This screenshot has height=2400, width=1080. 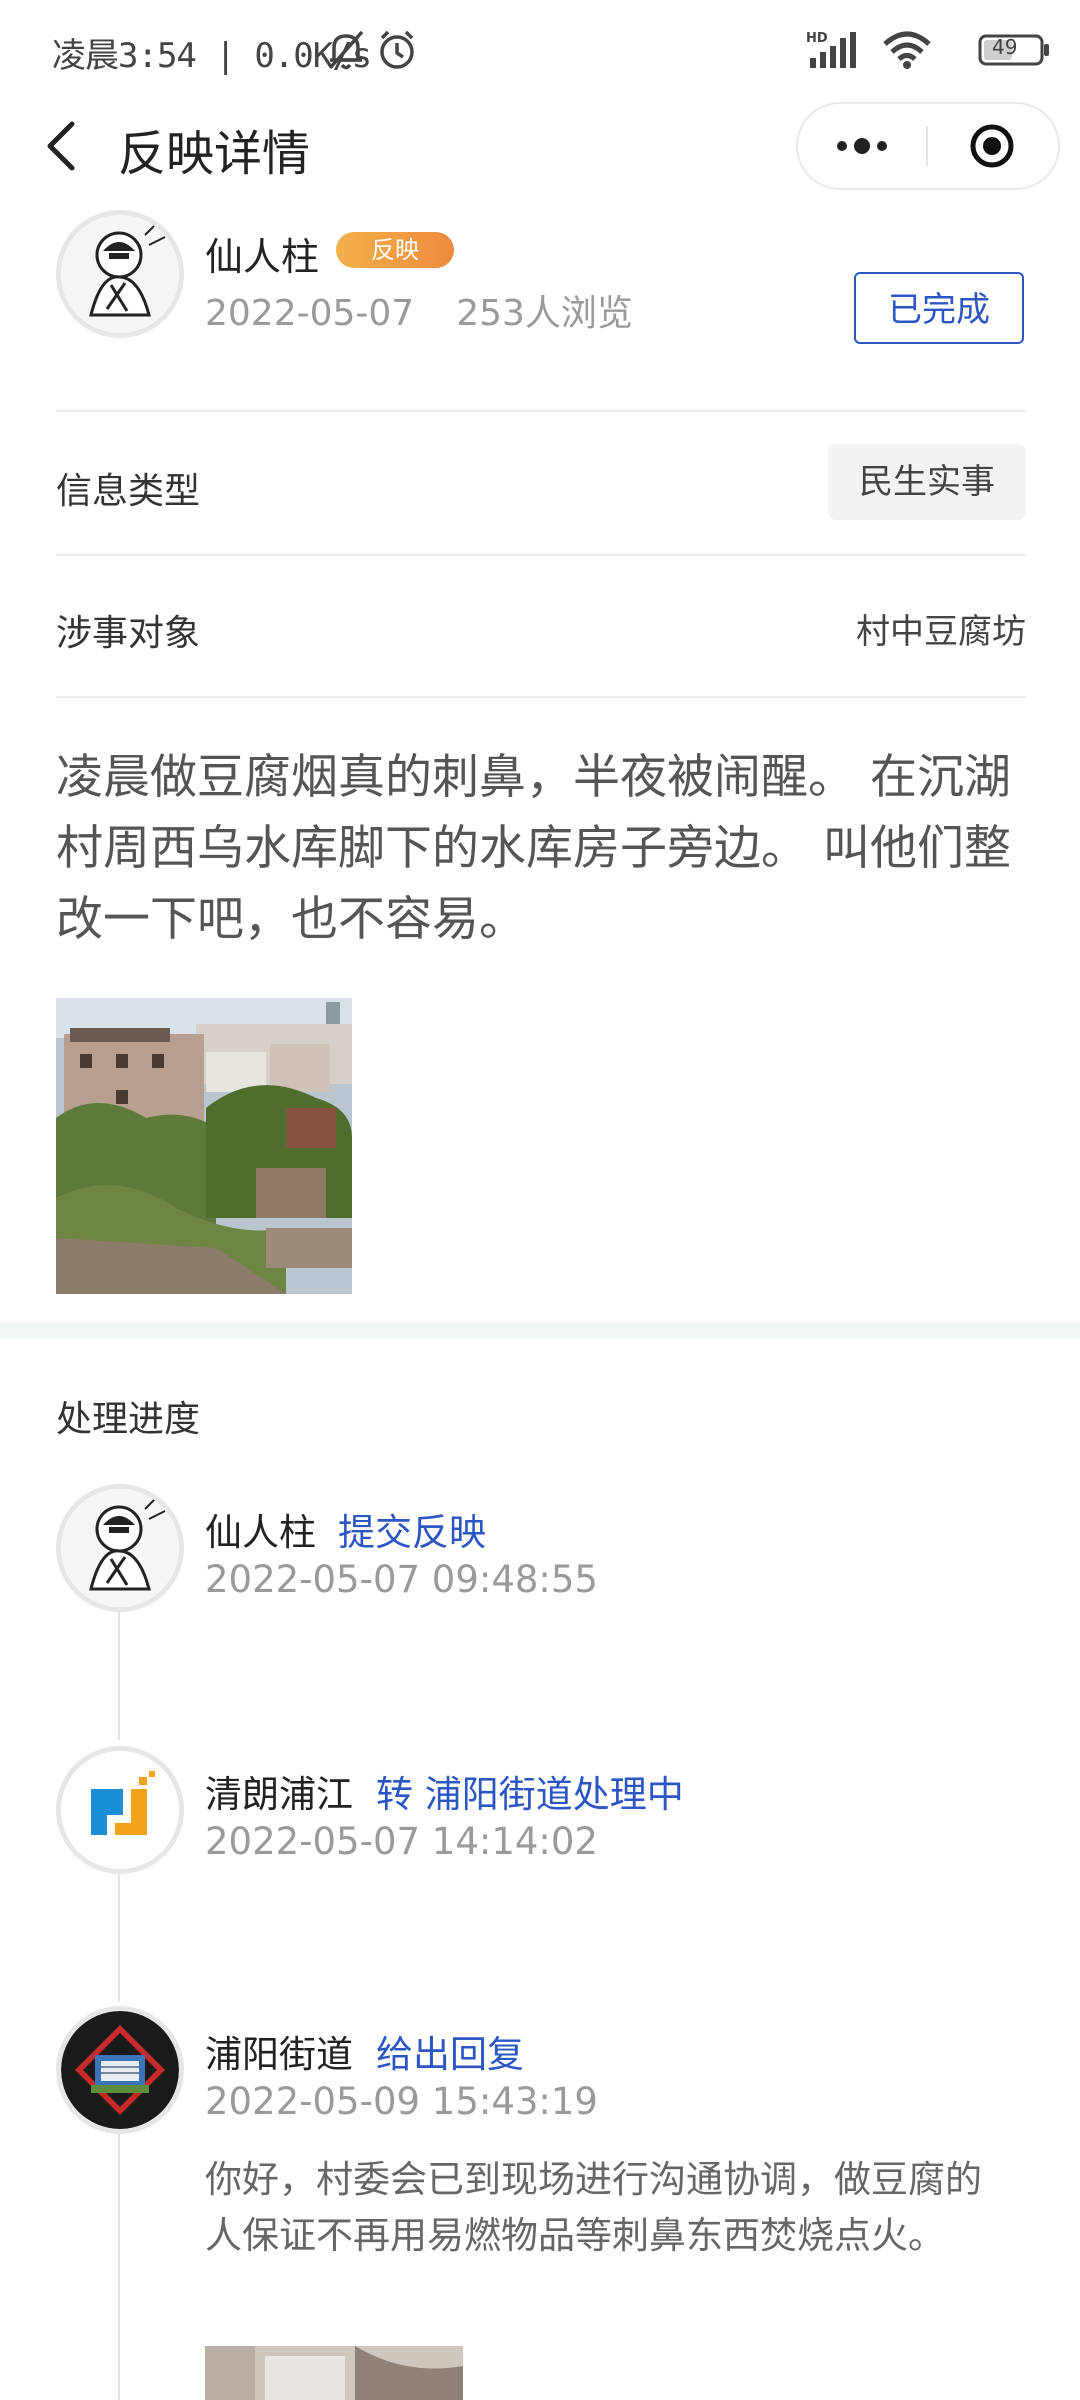 What do you see at coordinates (334, 2373) in the screenshot?
I see `reply-photo` at bounding box center [334, 2373].